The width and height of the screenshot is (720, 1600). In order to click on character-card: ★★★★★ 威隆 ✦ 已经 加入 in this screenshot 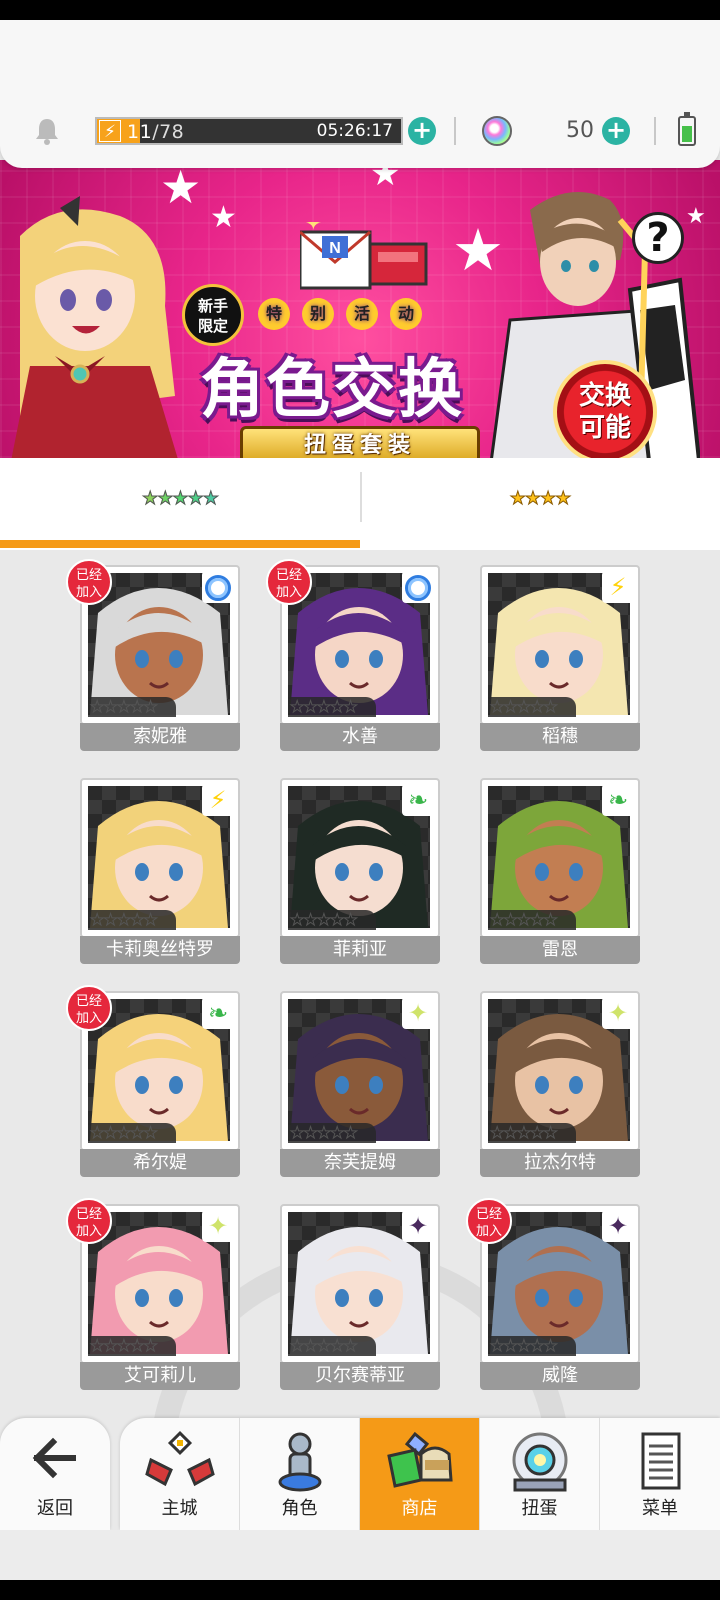, I will do `click(553, 1294)`.